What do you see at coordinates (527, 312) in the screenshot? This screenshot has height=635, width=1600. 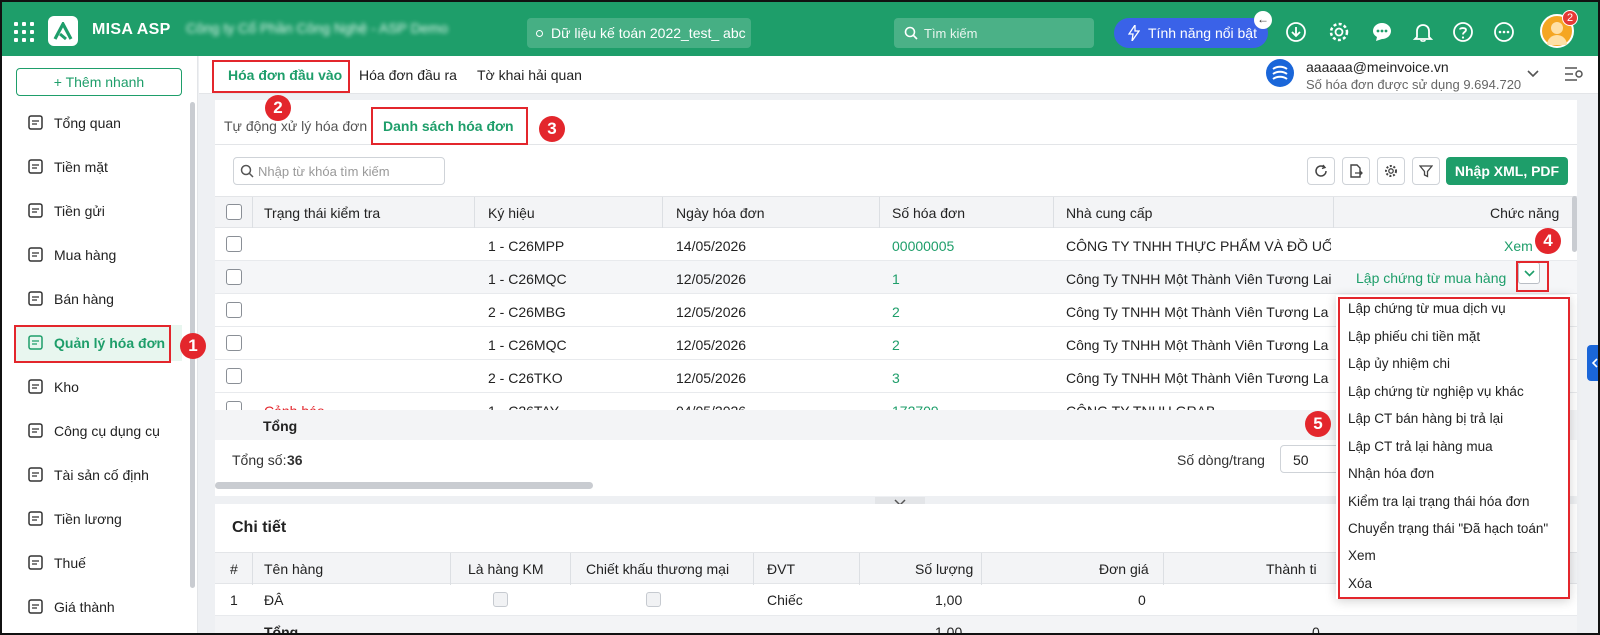 I see `symbol-cell: 2 - C26MBG` at bounding box center [527, 312].